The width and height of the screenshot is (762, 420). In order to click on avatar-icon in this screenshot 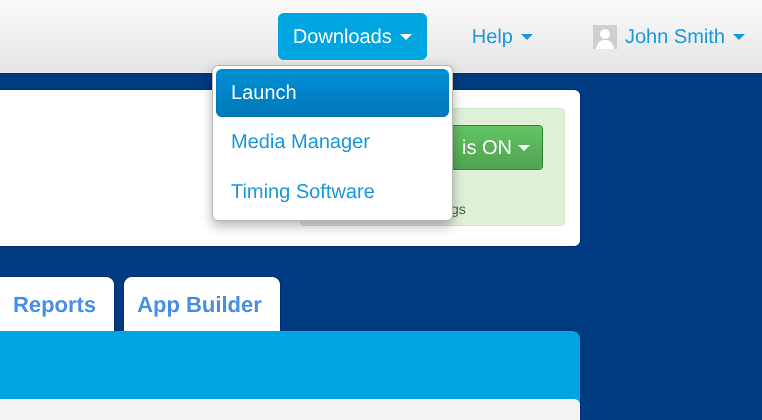, I will do `click(604, 36)`.